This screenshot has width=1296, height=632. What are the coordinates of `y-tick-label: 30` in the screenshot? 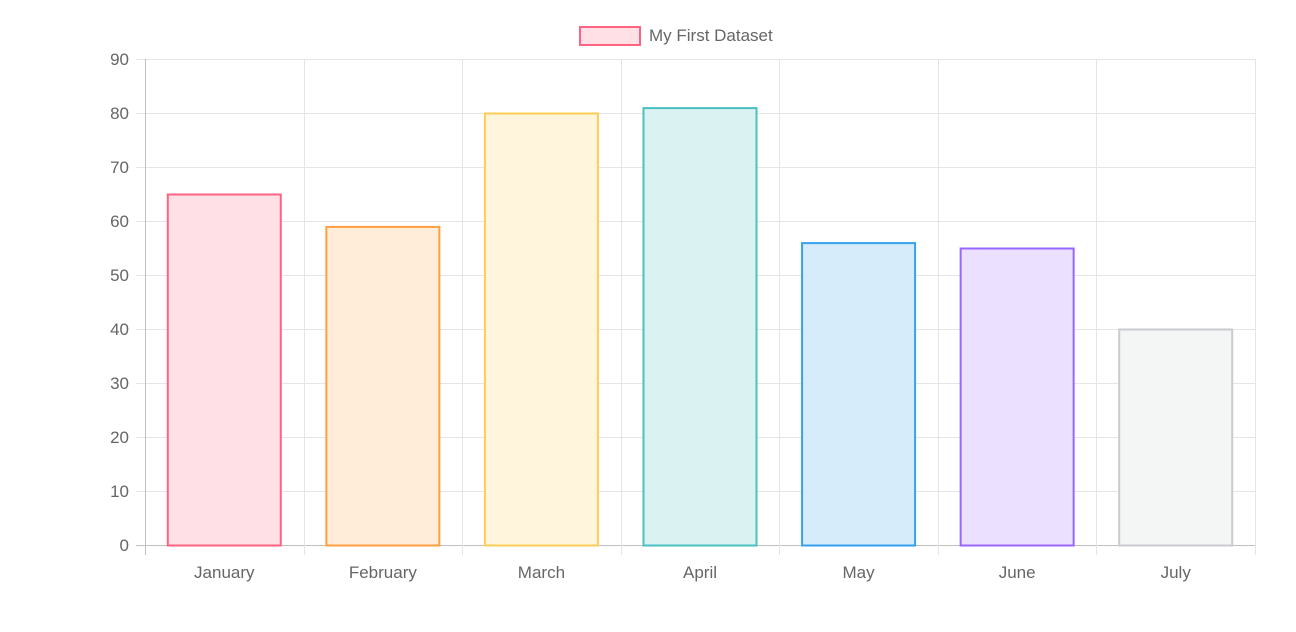 It's located at (119, 383).